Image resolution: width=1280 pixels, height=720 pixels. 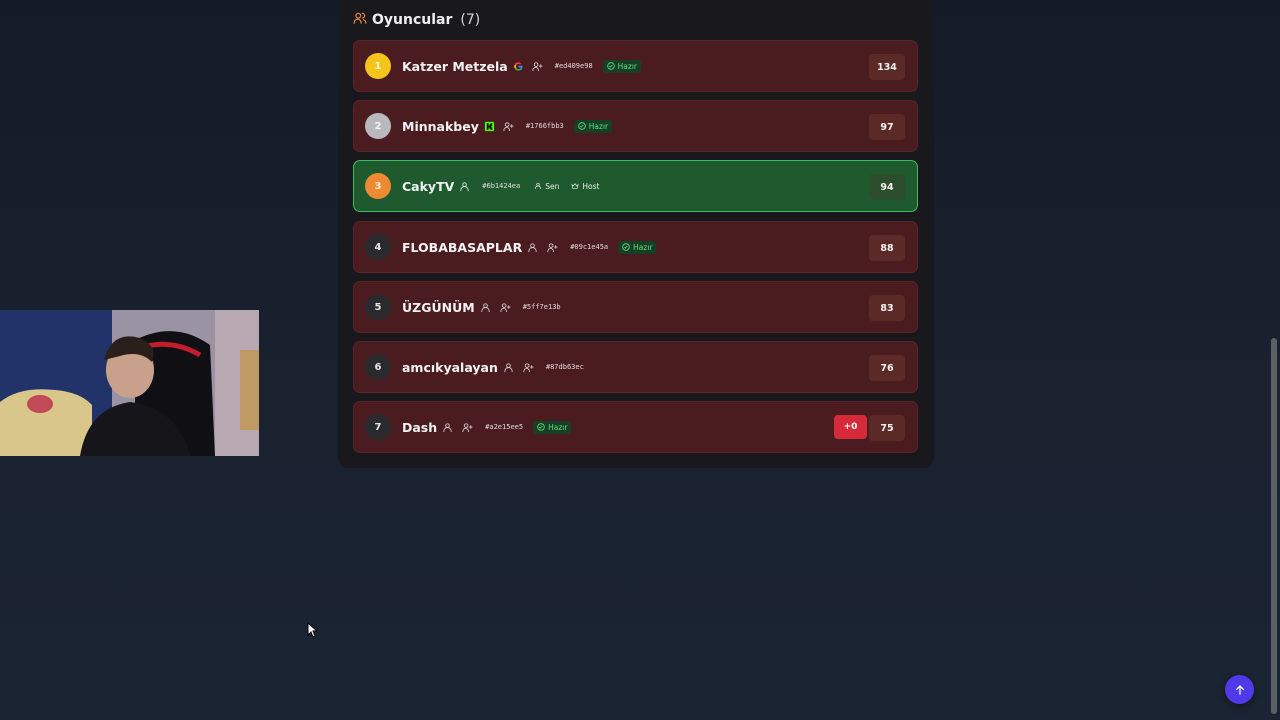 What do you see at coordinates (378, 66) in the screenshot?
I see `rank-badge: 1` at bounding box center [378, 66].